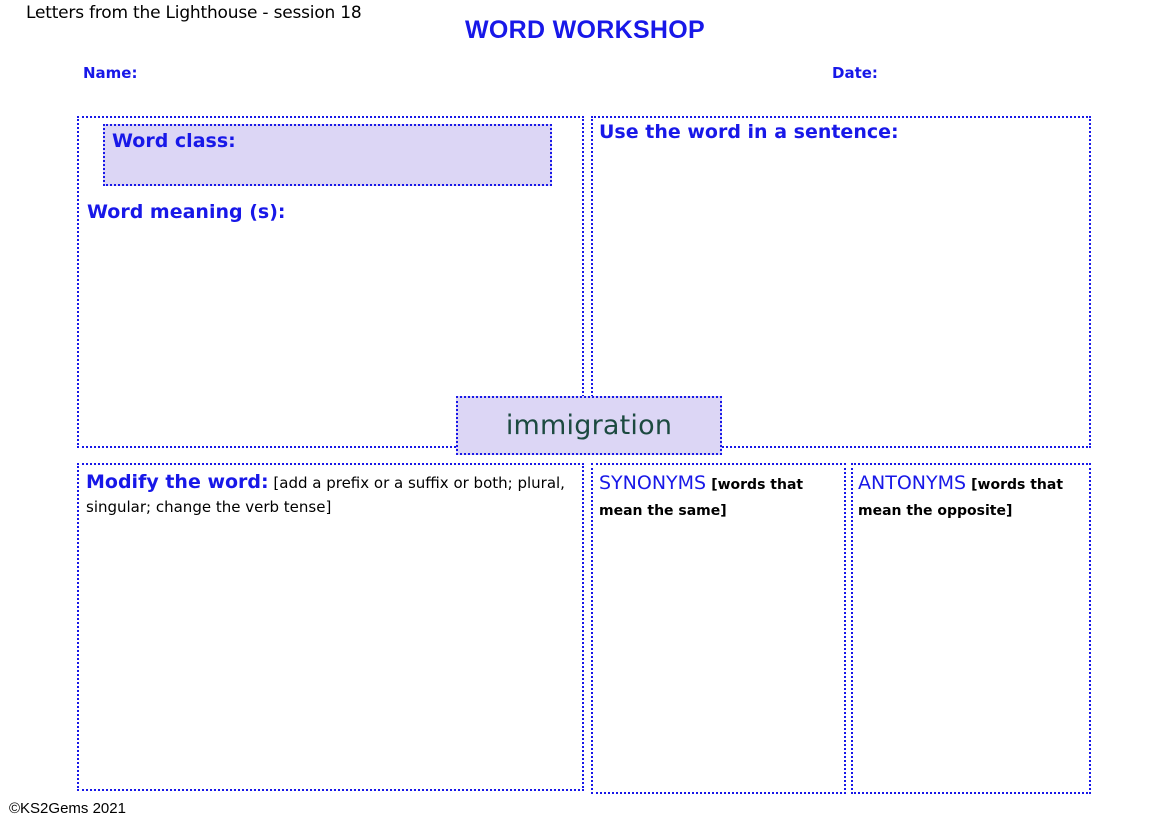 This screenshot has height=827, width=1170. I want to click on focus-word-text: immigration, so click(589, 425).